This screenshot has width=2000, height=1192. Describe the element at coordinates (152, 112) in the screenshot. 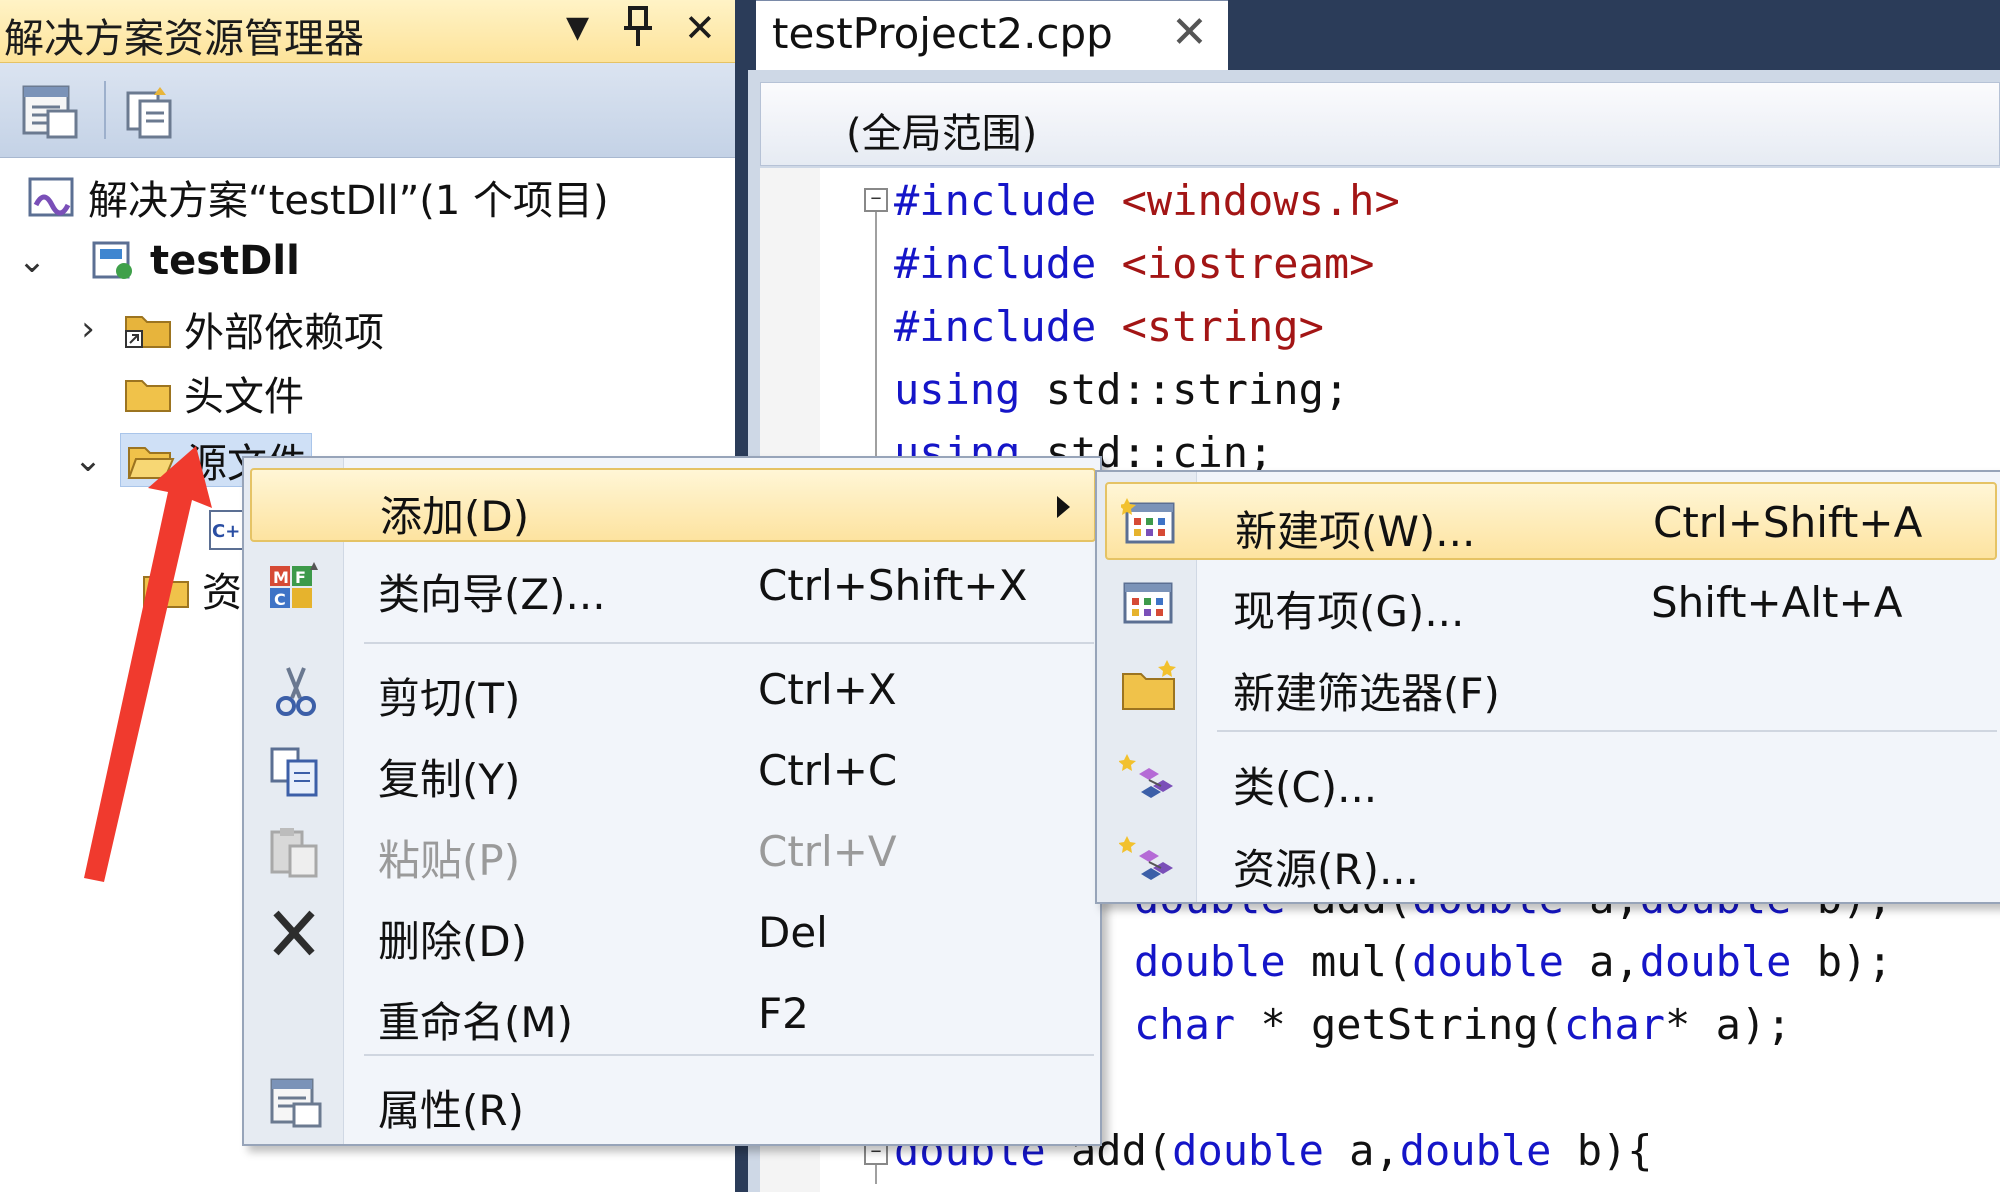

I see `show-all-files-icon` at that location.